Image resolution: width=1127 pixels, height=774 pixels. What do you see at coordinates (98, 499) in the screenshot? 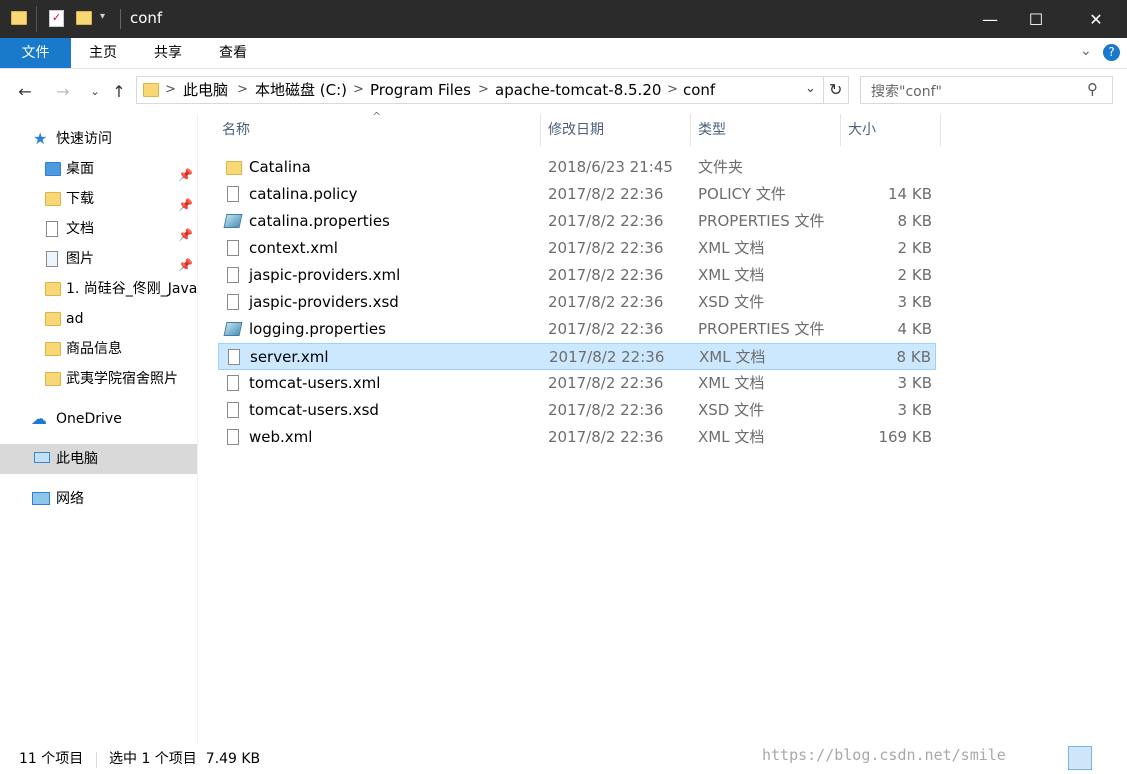
I see `sidebar-item-network: 网络` at bounding box center [98, 499].